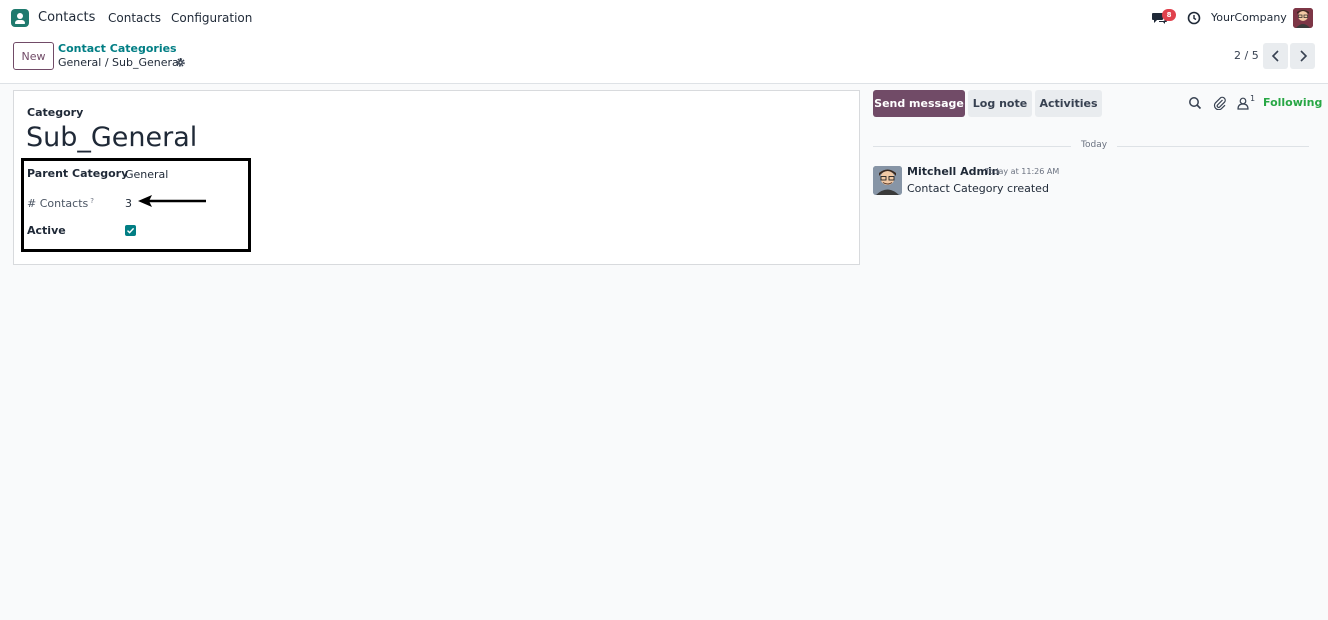 This screenshot has height=620, width=1328. What do you see at coordinates (1094, 145) in the screenshot?
I see `date-separator: Today` at bounding box center [1094, 145].